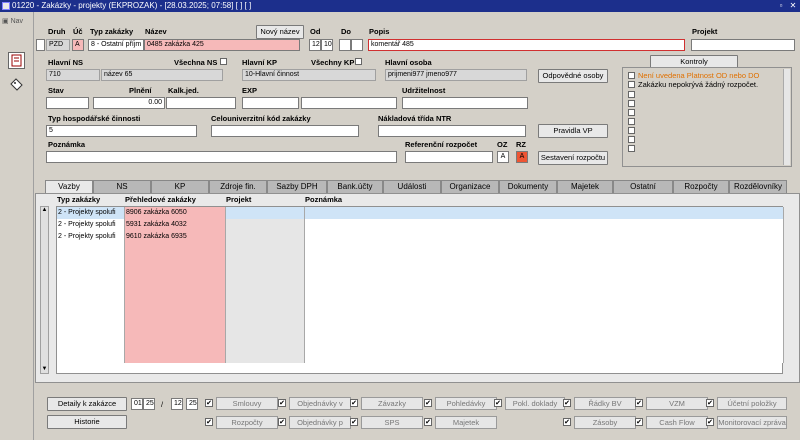  What do you see at coordinates (358, 61) in the screenshot?
I see `vsechny-kp-checkbox` at bounding box center [358, 61].